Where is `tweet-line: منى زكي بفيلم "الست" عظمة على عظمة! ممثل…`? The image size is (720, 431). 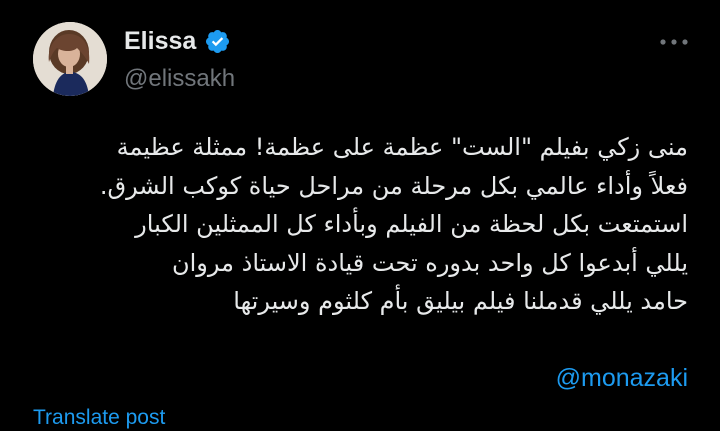
tweet-line: منى زكي بفيلم "الست" عظمة على عظمة! ممثل… is located at coordinates (402, 147).